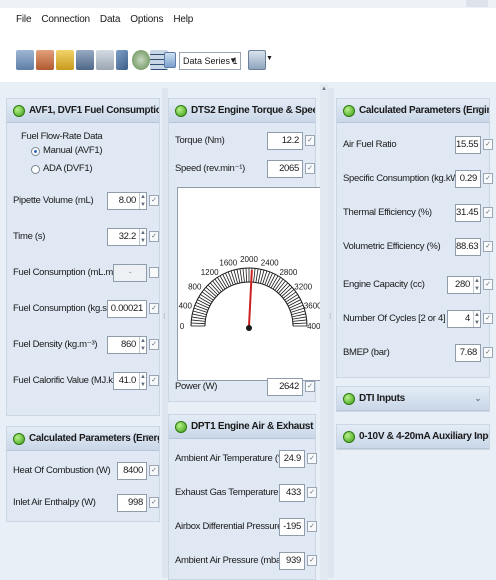 The image size is (496, 580). Describe the element at coordinates (312, 526) in the screenshot. I see `airbox-pressure-checkbox: ✓` at that location.